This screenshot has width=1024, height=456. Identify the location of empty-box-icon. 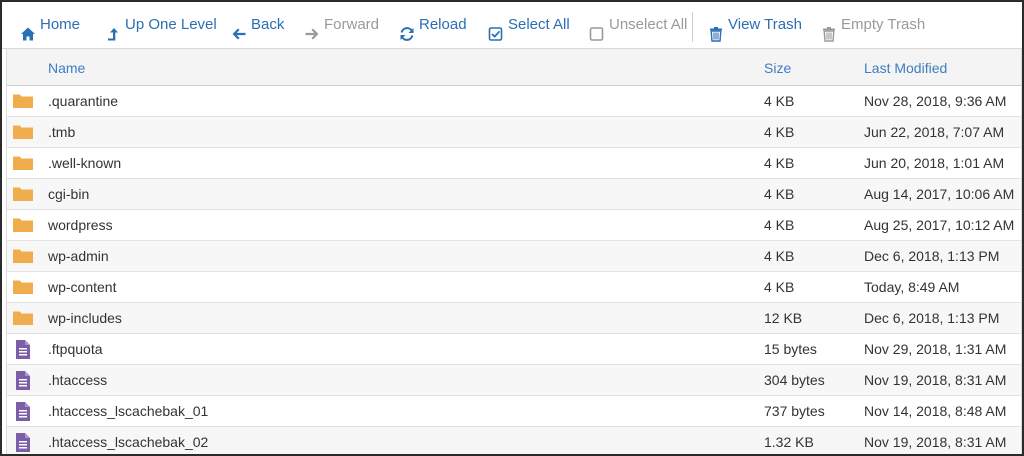
(597, 28).